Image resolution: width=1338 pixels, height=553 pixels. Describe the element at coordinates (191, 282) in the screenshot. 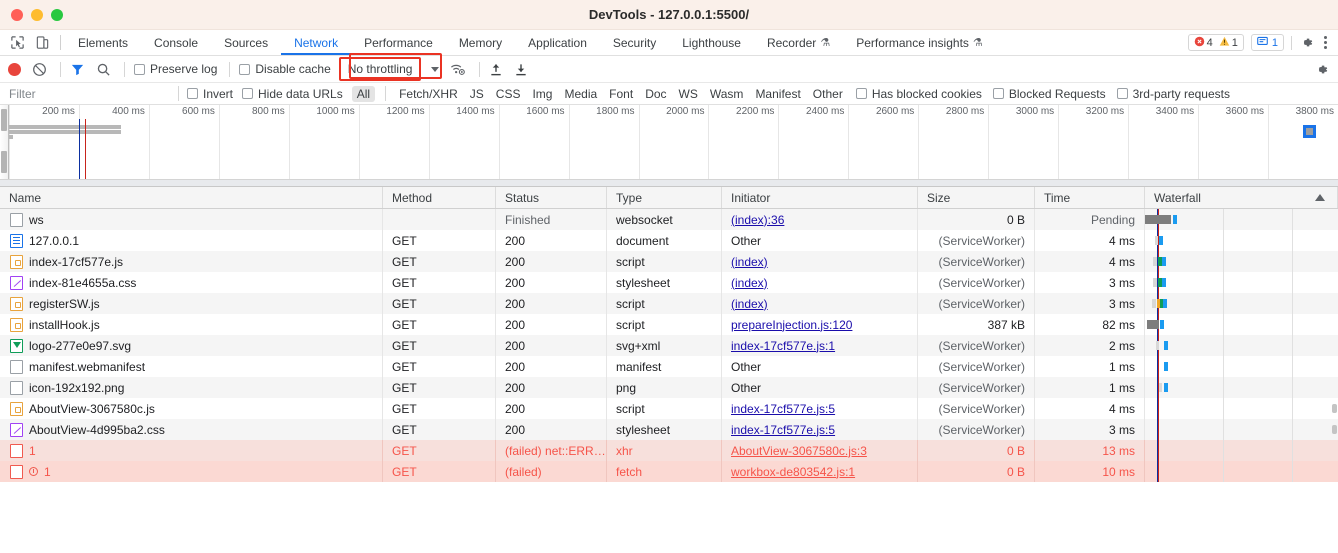

I see `cell-name: index-81e4655a.css` at that location.